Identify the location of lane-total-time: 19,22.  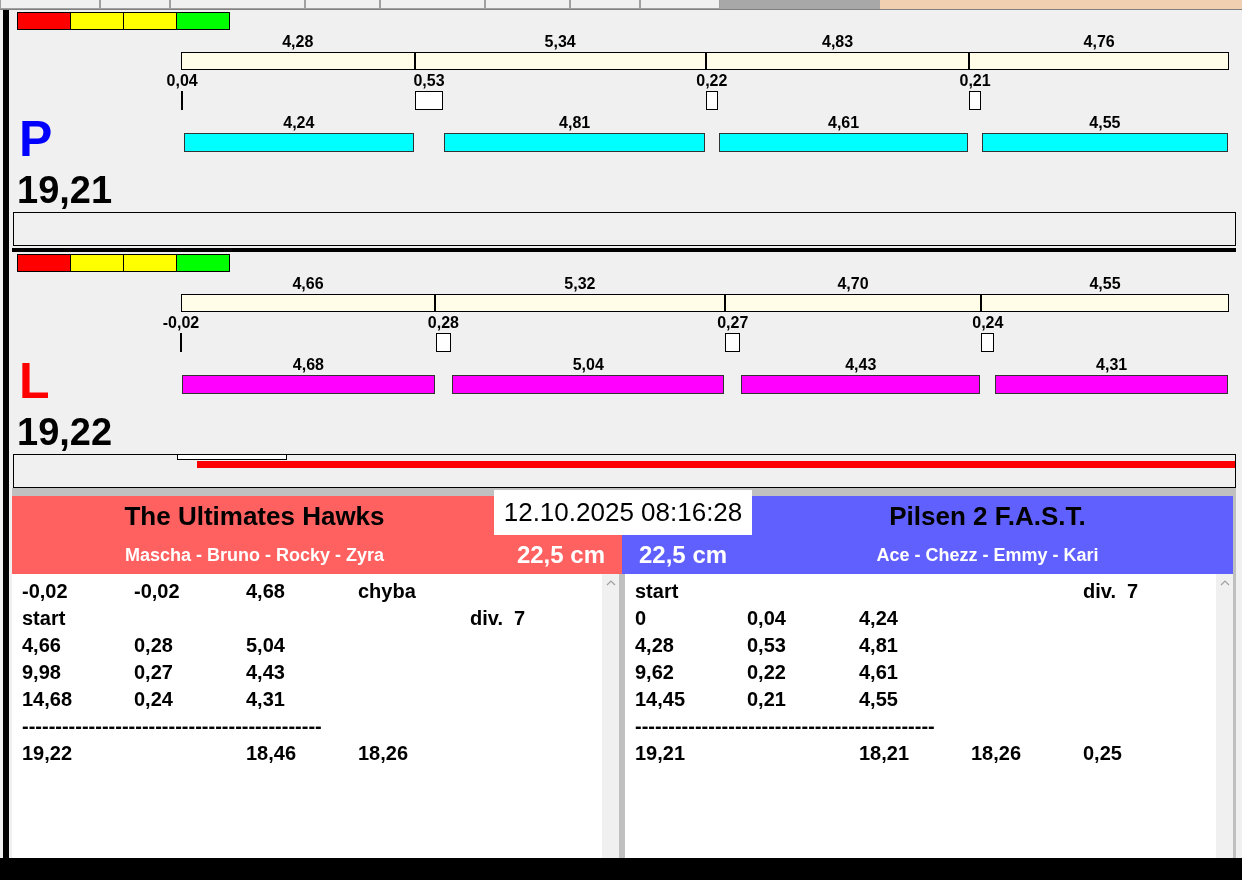
(65, 432).